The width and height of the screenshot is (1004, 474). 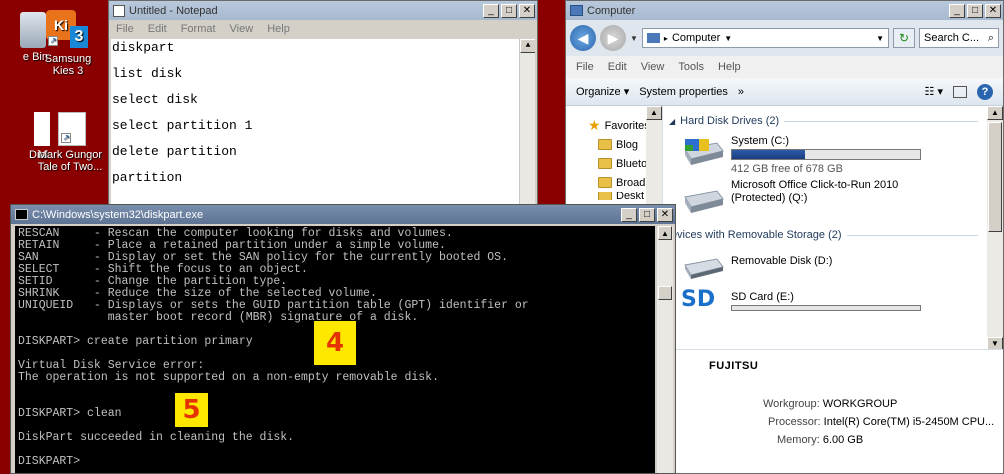 I want to click on explorer-titlebar: Computer _ □ ✕, so click(x=784, y=10).